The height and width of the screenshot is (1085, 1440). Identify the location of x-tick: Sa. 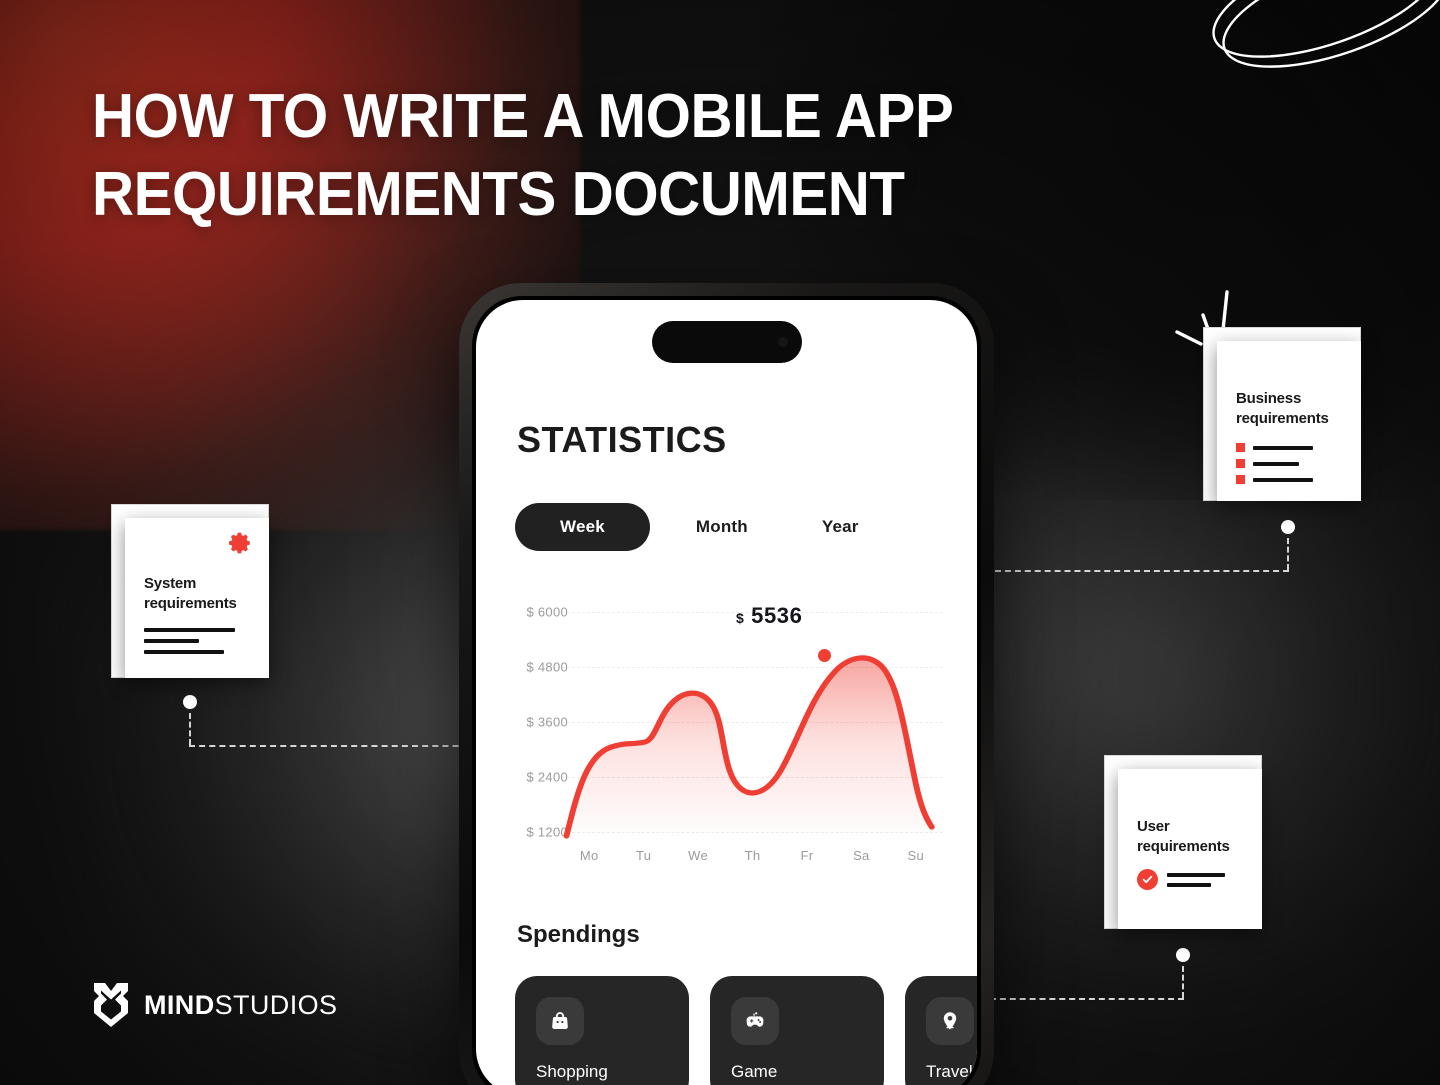
(861, 855).